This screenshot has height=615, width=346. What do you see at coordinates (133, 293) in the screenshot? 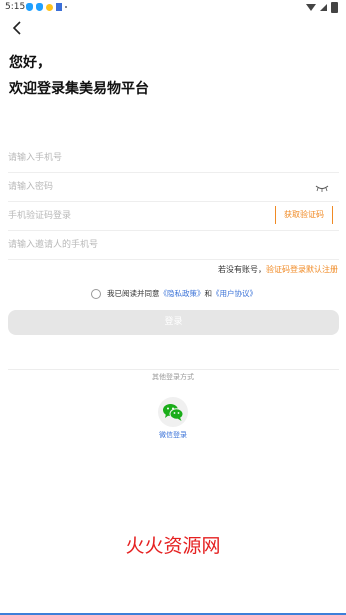
I see `agreement-text: 我已阅读并同意` at bounding box center [133, 293].